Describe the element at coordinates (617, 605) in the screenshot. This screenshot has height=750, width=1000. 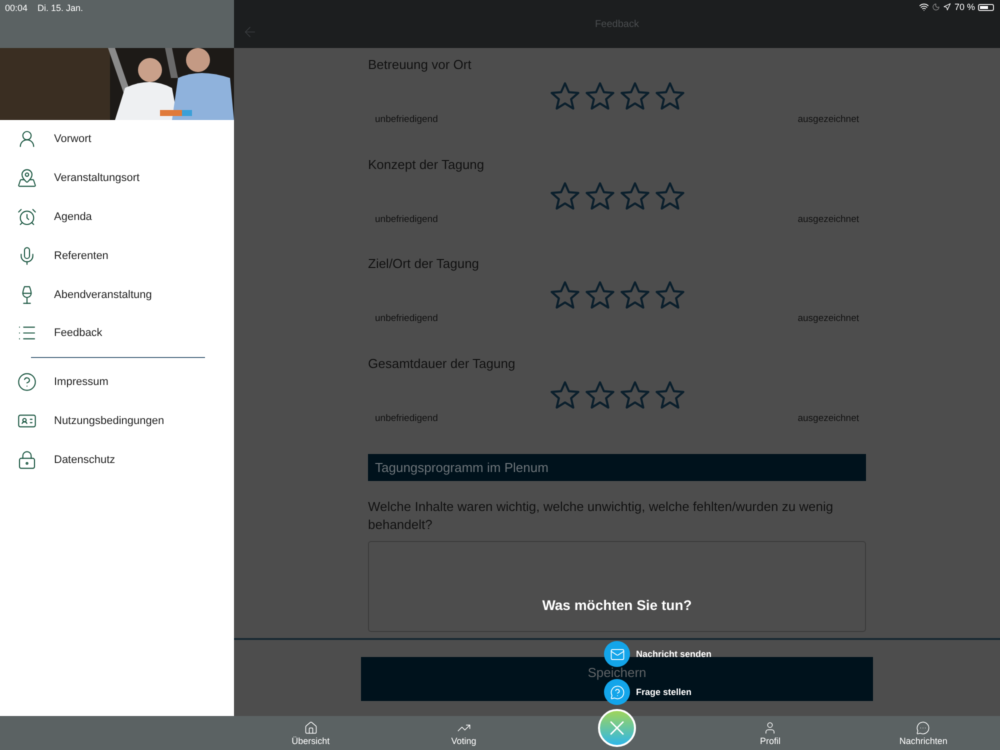
I see `dialog-title: Was möchten Sie tun?` at that location.